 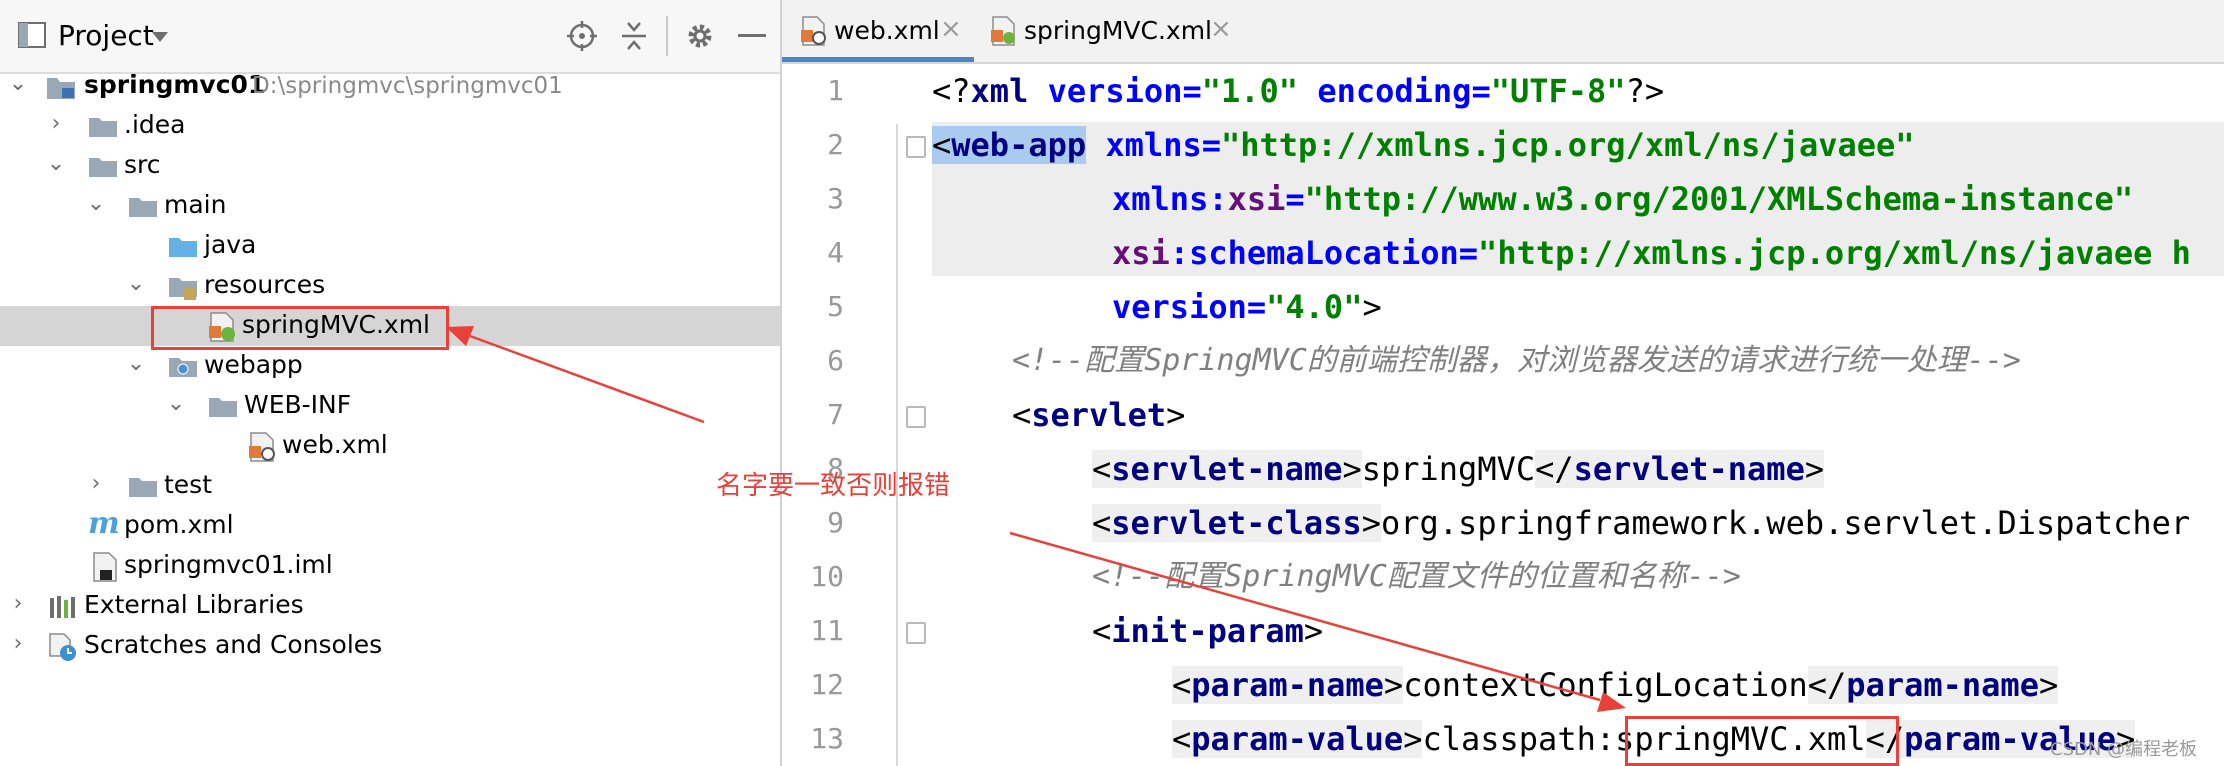 What do you see at coordinates (390, 406) in the screenshot?
I see `tree-item-web-inf: ⌄ WEB-INF` at bounding box center [390, 406].